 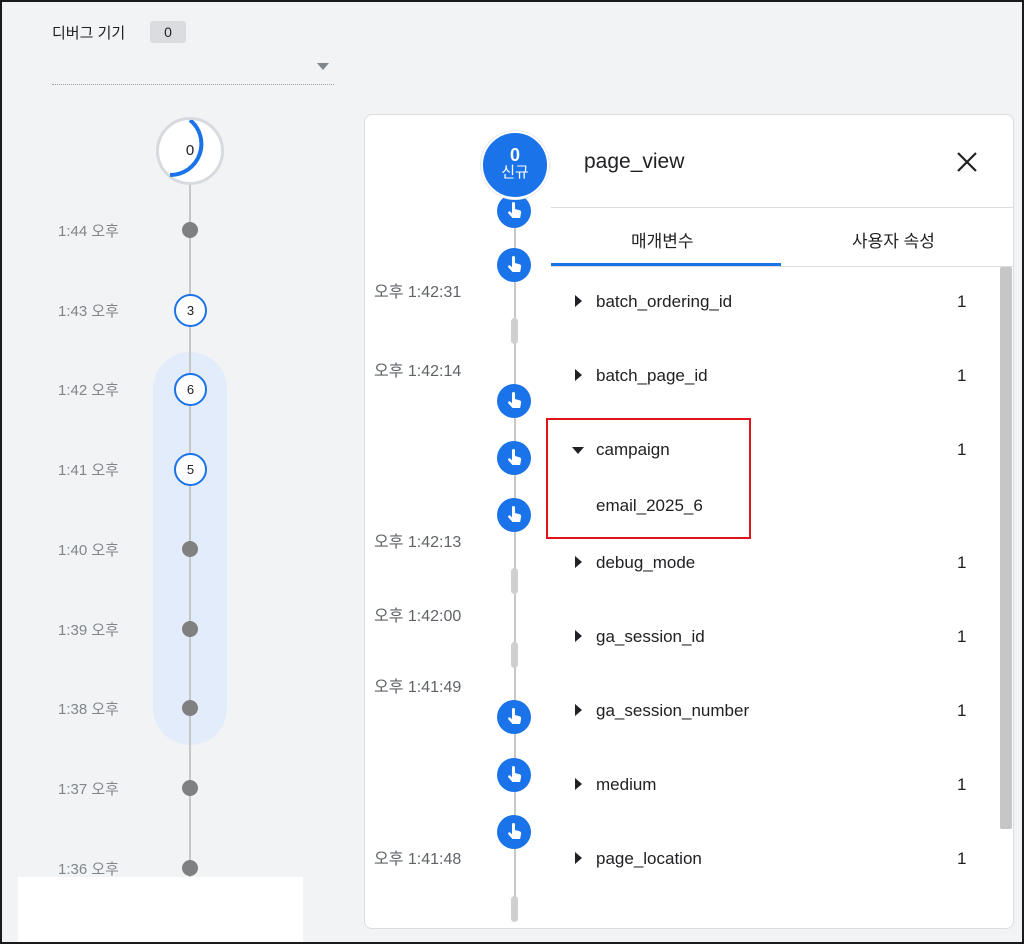 What do you see at coordinates (646, 562) in the screenshot?
I see `parameter-name: debug_mode` at bounding box center [646, 562].